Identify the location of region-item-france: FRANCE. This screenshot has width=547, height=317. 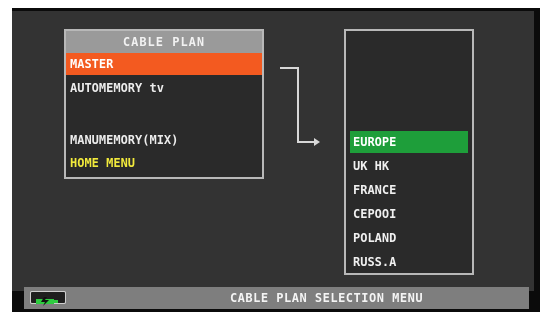
(409, 190).